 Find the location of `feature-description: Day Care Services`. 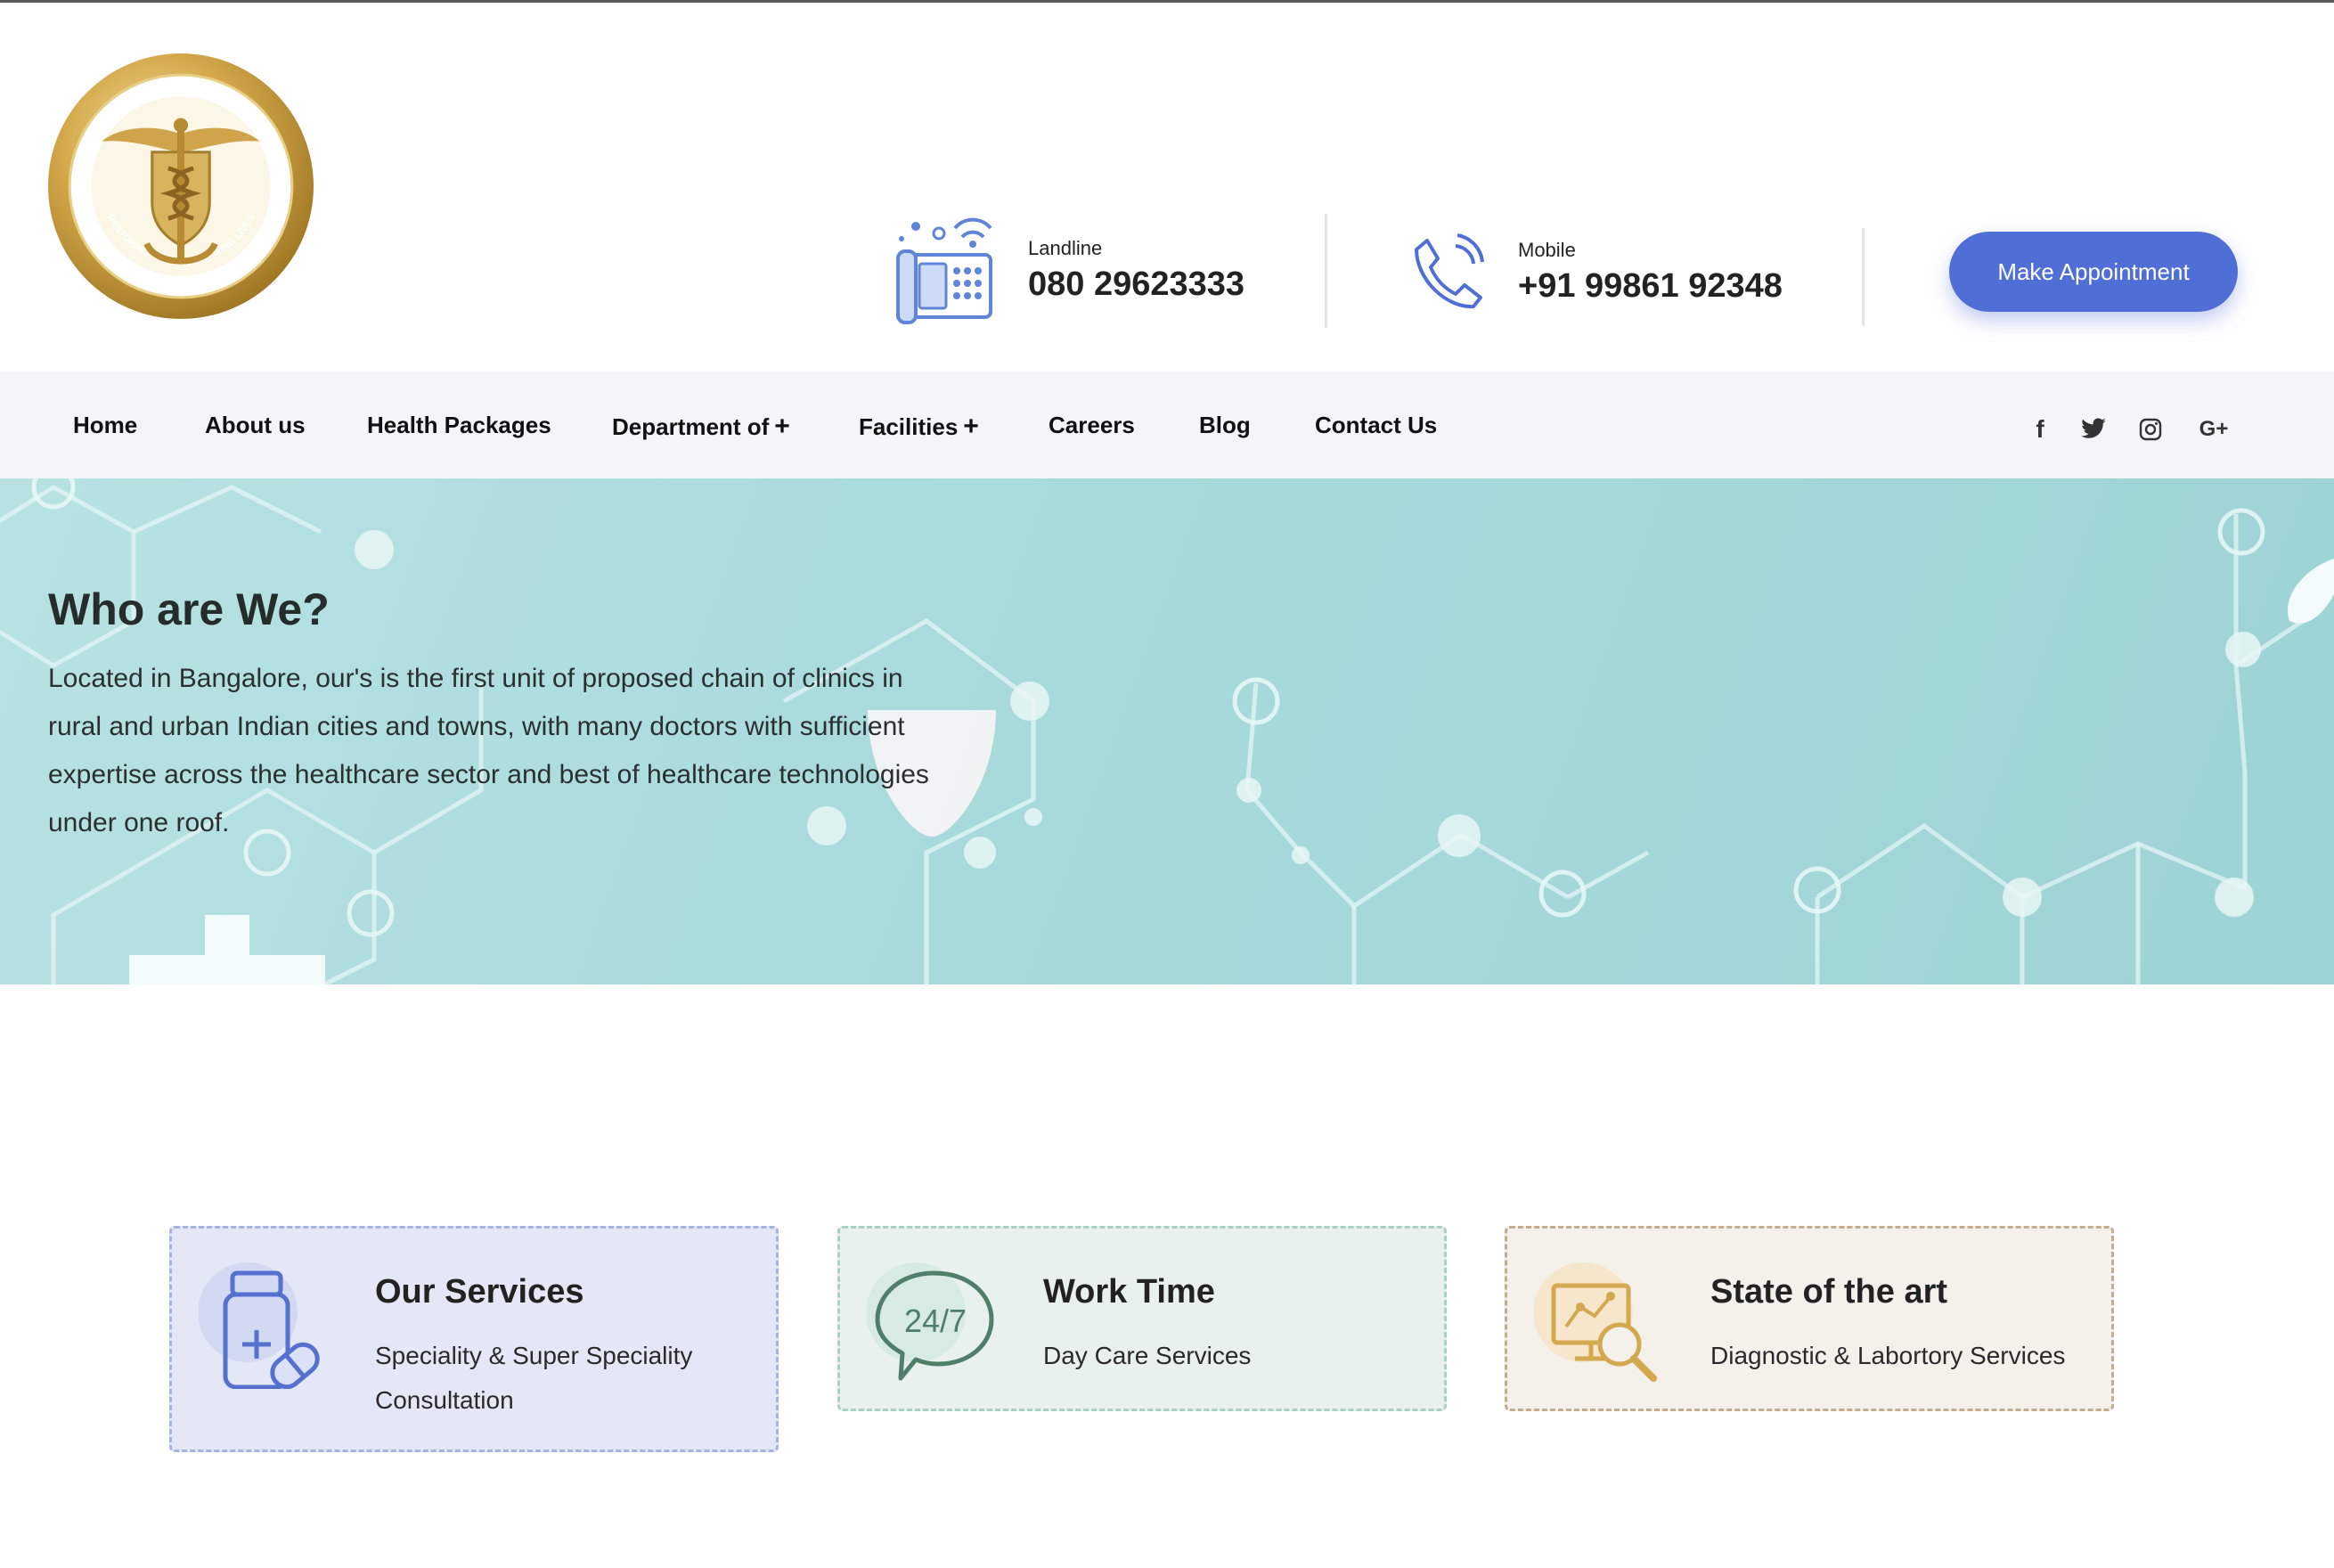

feature-description: Day Care Services is located at coordinates (1148, 1355).